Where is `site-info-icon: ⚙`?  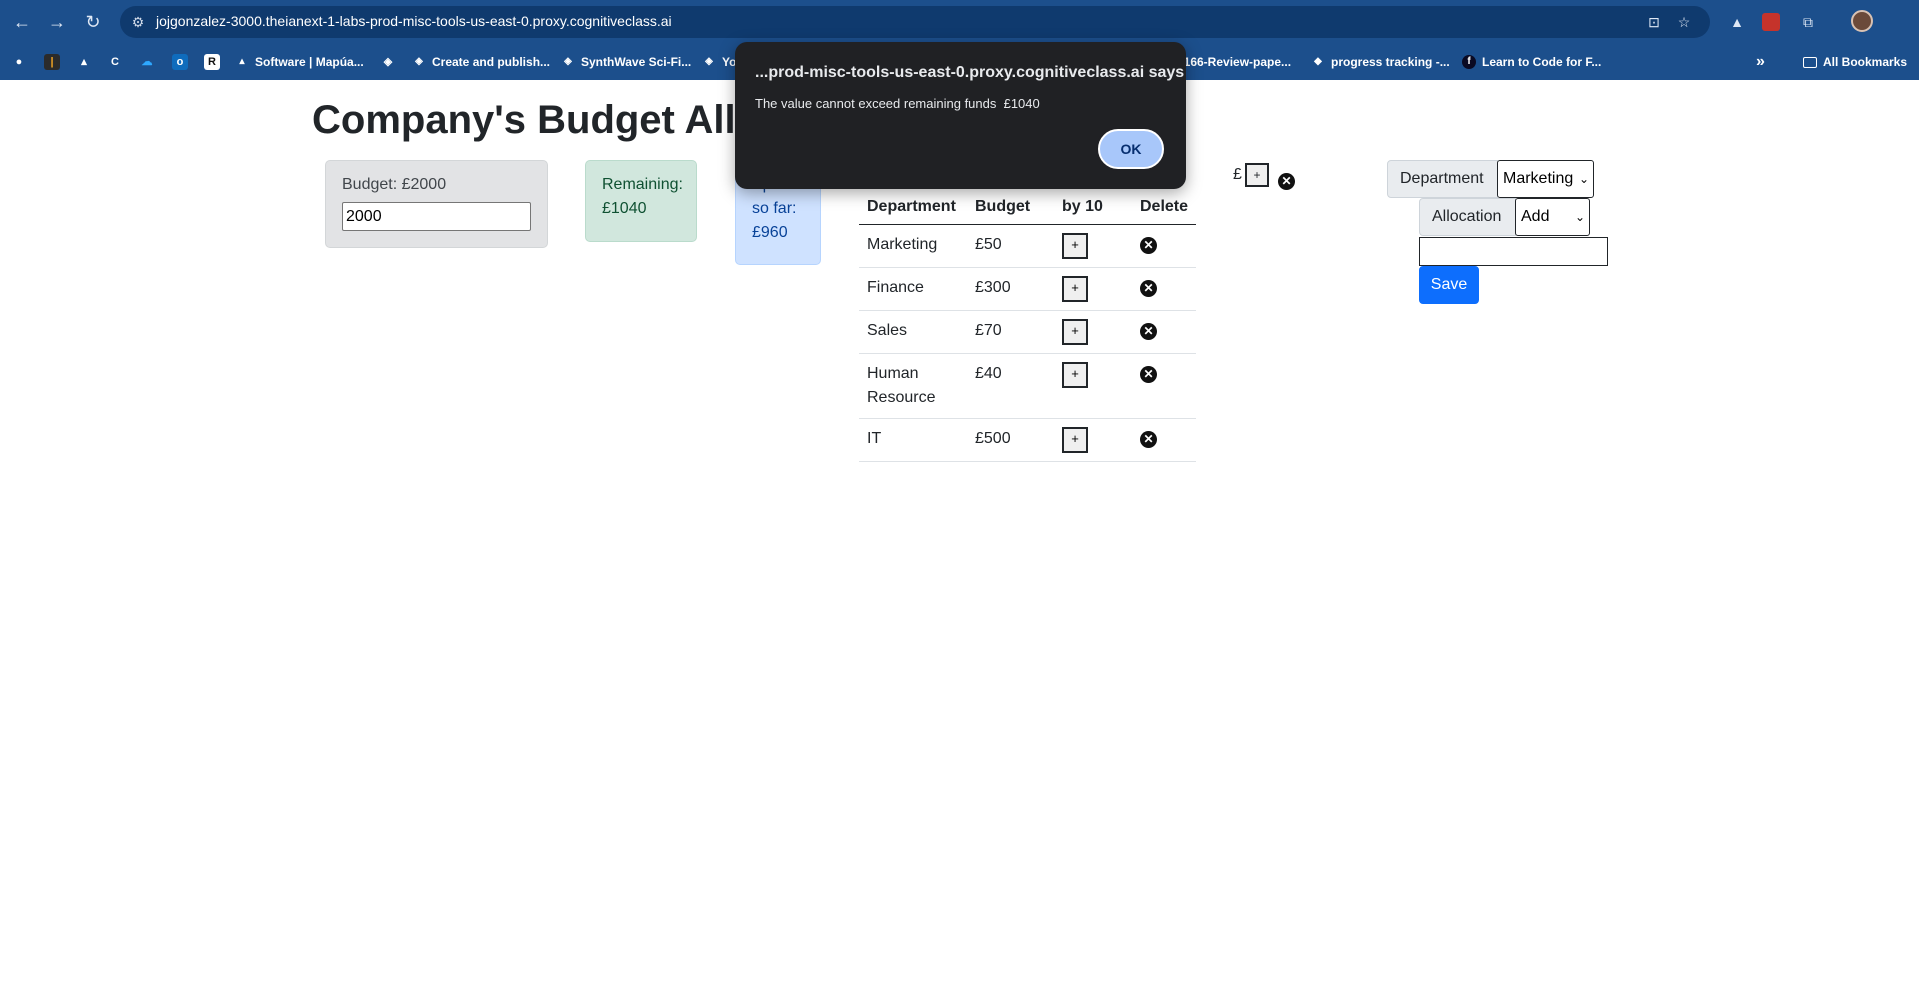
site-info-icon: ⚙ is located at coordinates (138, 22).